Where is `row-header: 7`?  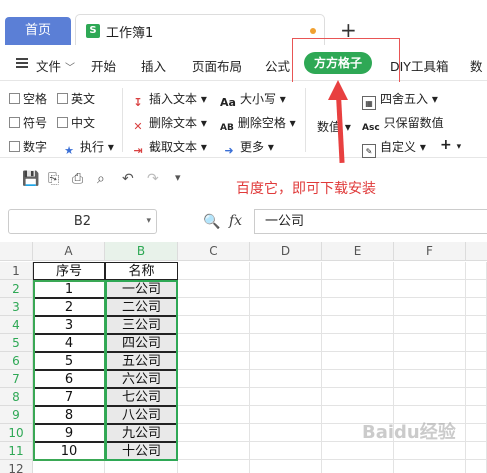 row-header: 7 is located at coordinates (16, 379).